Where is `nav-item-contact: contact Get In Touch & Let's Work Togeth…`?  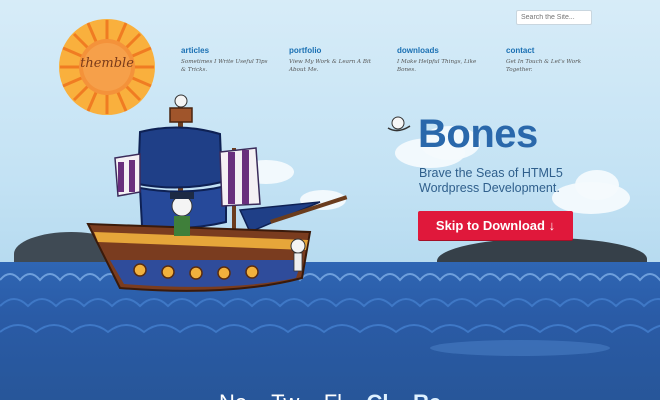
nav-item-contact: contact Get In Touch & Let's Work Togeth… is located at coordinates (547, 60).